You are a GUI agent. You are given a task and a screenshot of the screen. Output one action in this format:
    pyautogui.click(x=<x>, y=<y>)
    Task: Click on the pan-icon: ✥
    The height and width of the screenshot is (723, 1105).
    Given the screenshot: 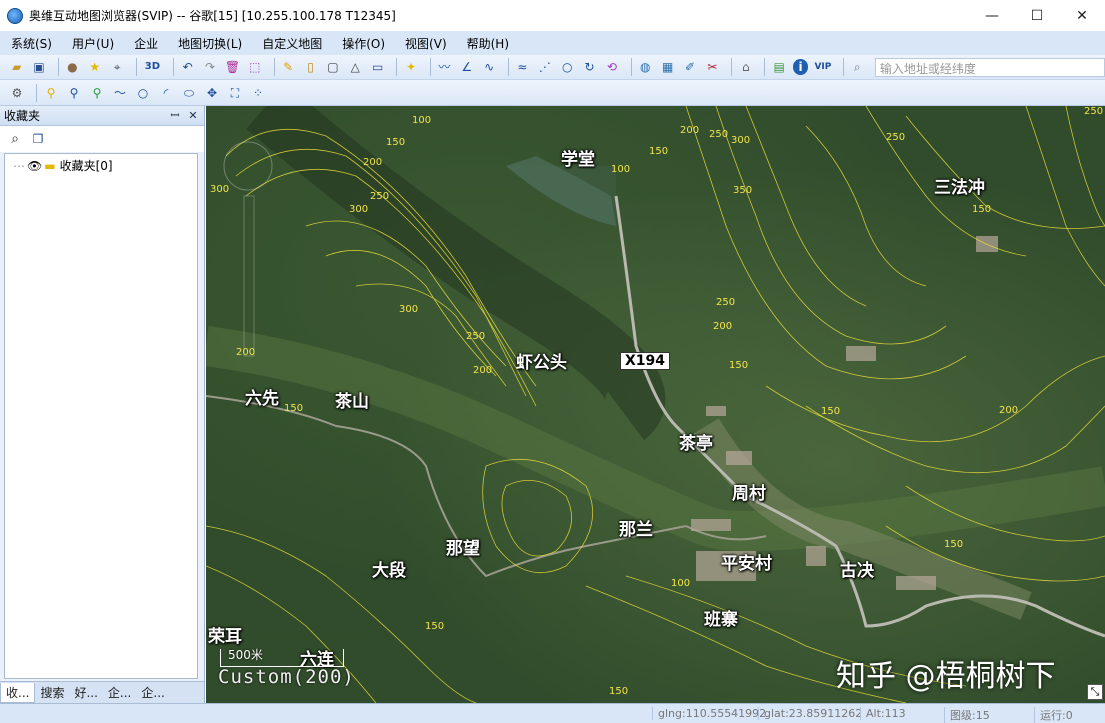 What is the action you would take?
    pyautogui.click(x=212, y=93)
    